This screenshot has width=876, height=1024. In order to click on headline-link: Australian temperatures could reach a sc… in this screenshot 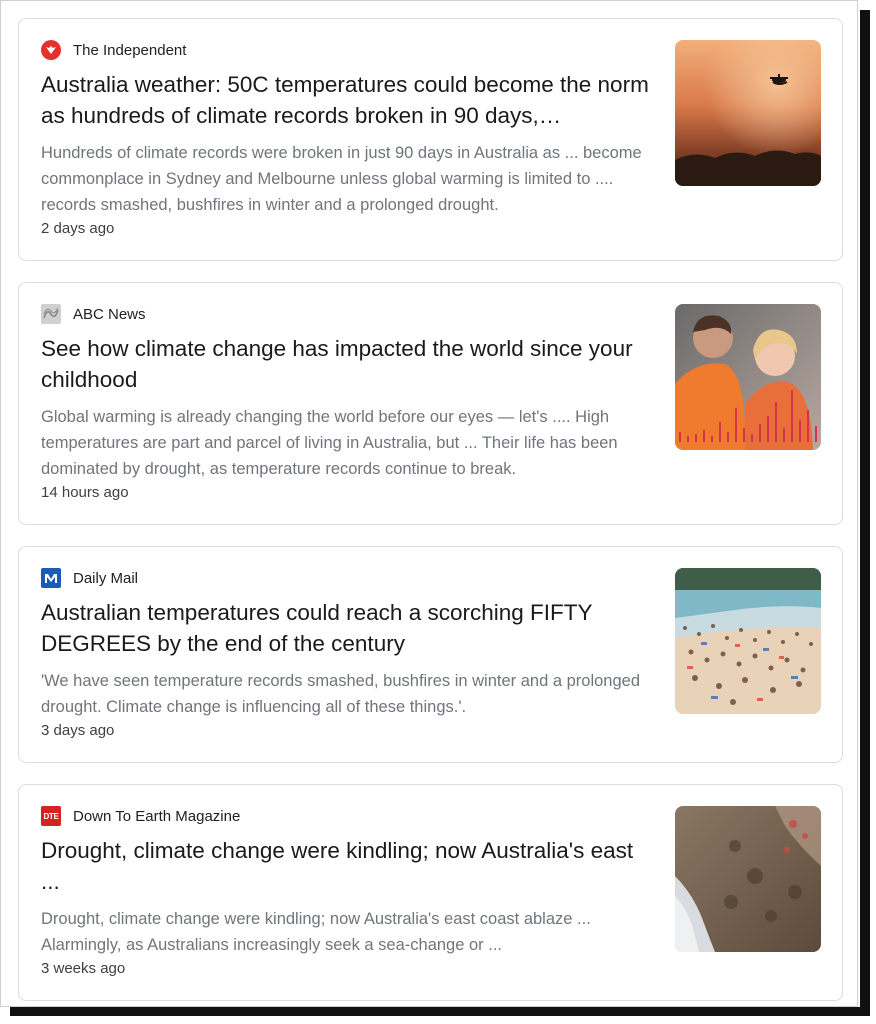, I will do `click(347, 628)`.